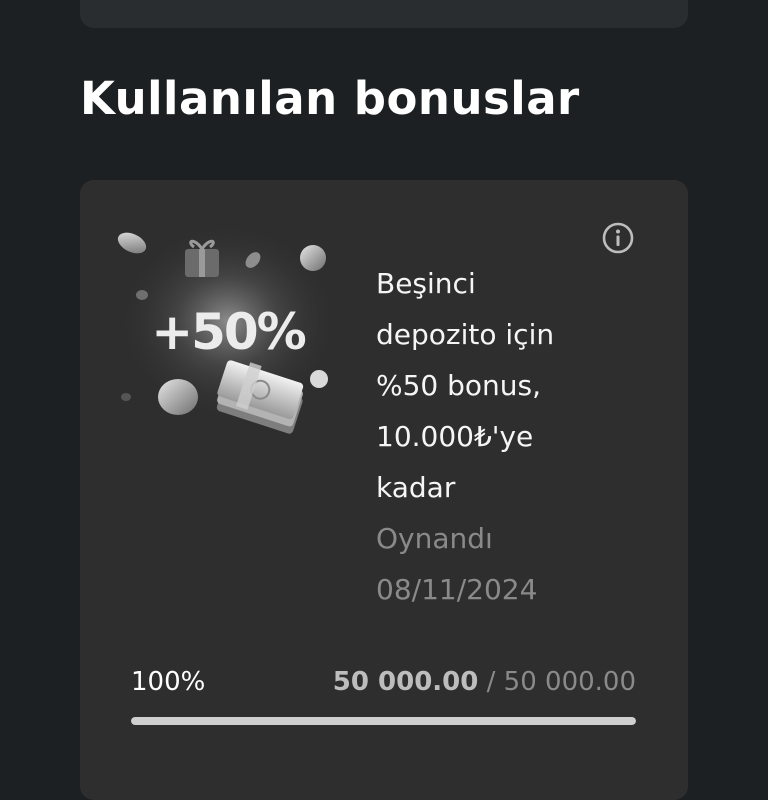 This screenshot has width=768, height=800. I want to click on bonus-promo-image: +50%, so click(228, 329).